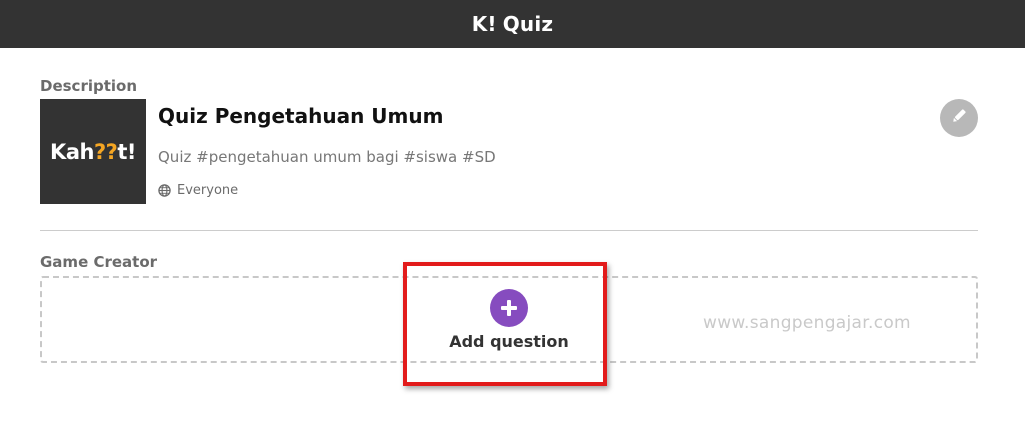  I want to click on top-bar: K! Quiz, so click(512, 24).